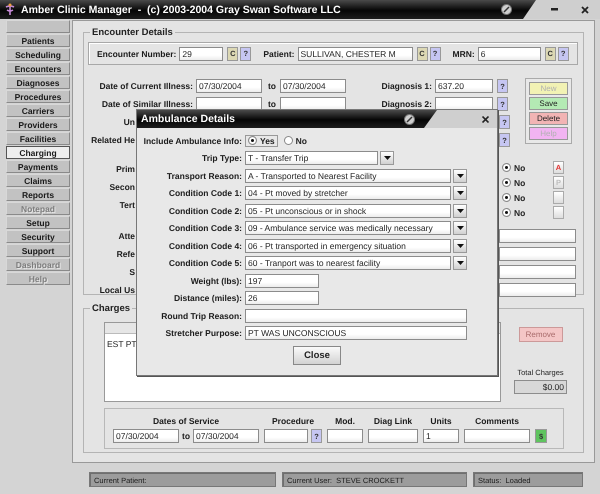  Describe the element at coordinates (38, 250) in the screenshot. I see `nav-button: Support` at that location.